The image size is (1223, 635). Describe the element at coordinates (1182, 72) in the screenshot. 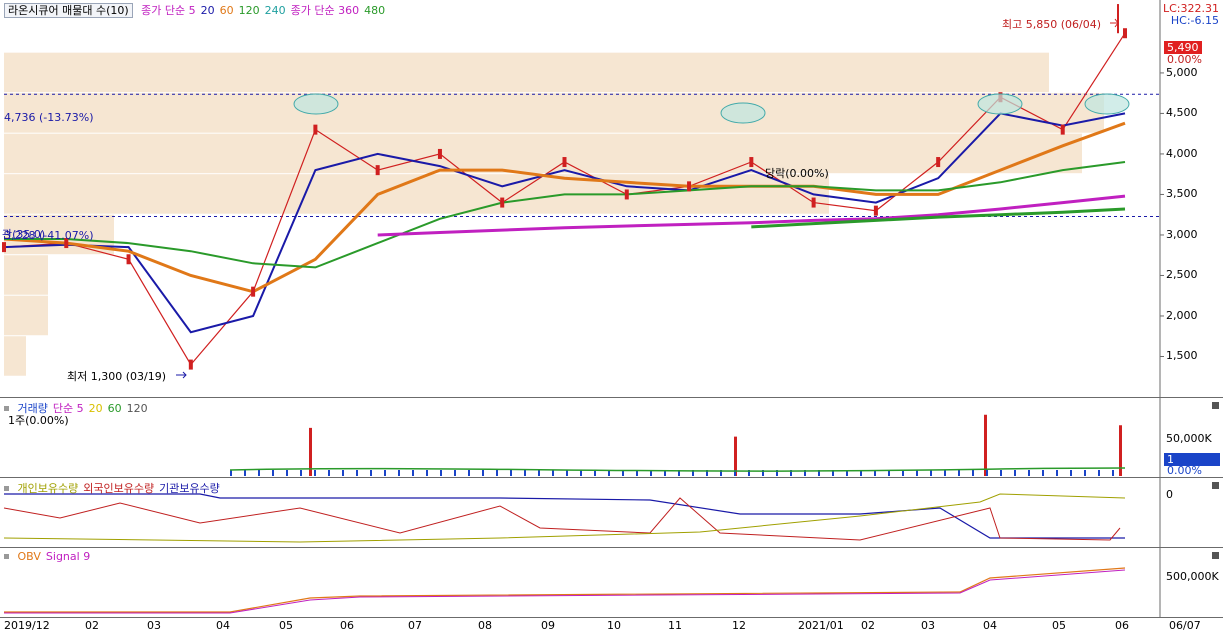

I see `price-y-tick: 5,000` at that location.